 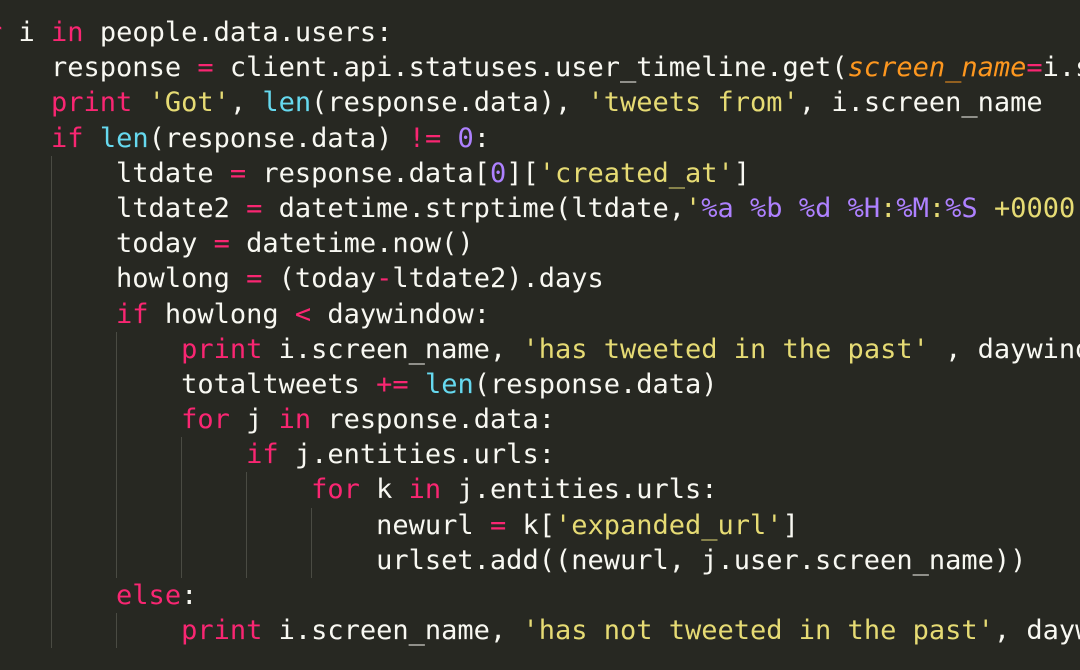 What do you see at coordinates (530, 68) in the screenshot?
I see `code-token: client.api.statuses.user_timeline.get(` at bounding box center [530, 68].